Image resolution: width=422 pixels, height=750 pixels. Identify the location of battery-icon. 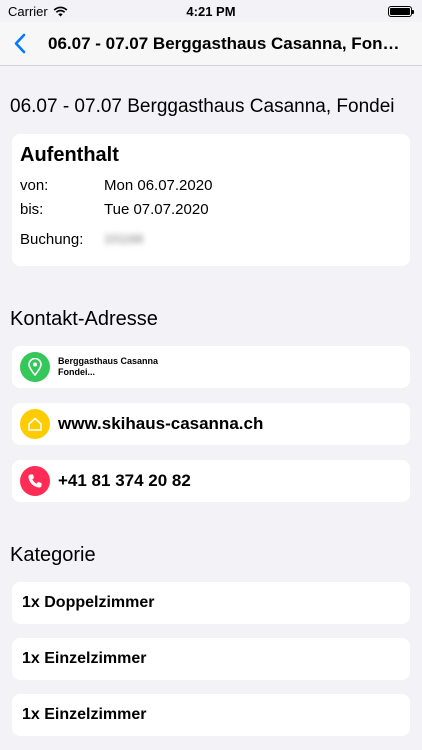
(401, 11).